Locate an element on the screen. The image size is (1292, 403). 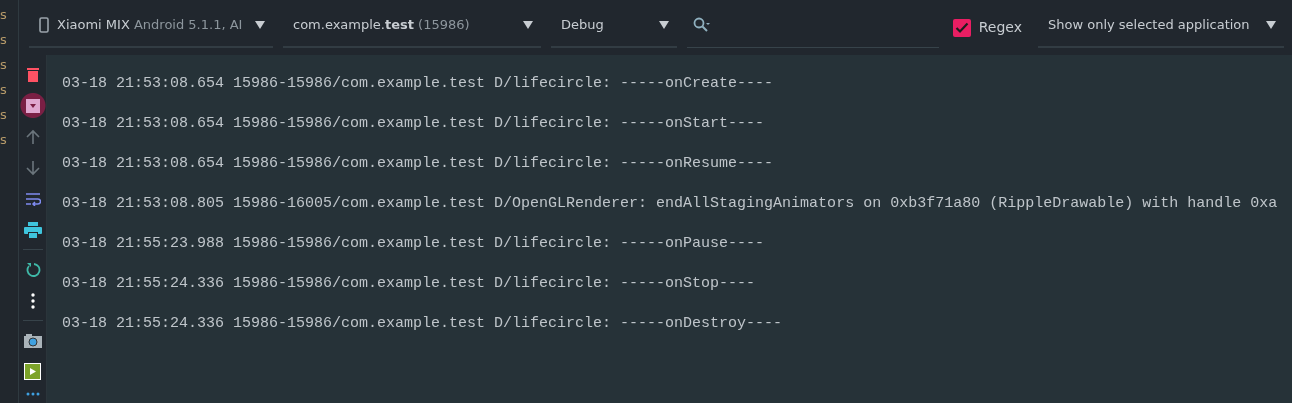
log-line: 03-18 21:55:24.336 15986-15986/com.example.test D/lifecircle: -----onStop---- is located at coordinates (409, 284).